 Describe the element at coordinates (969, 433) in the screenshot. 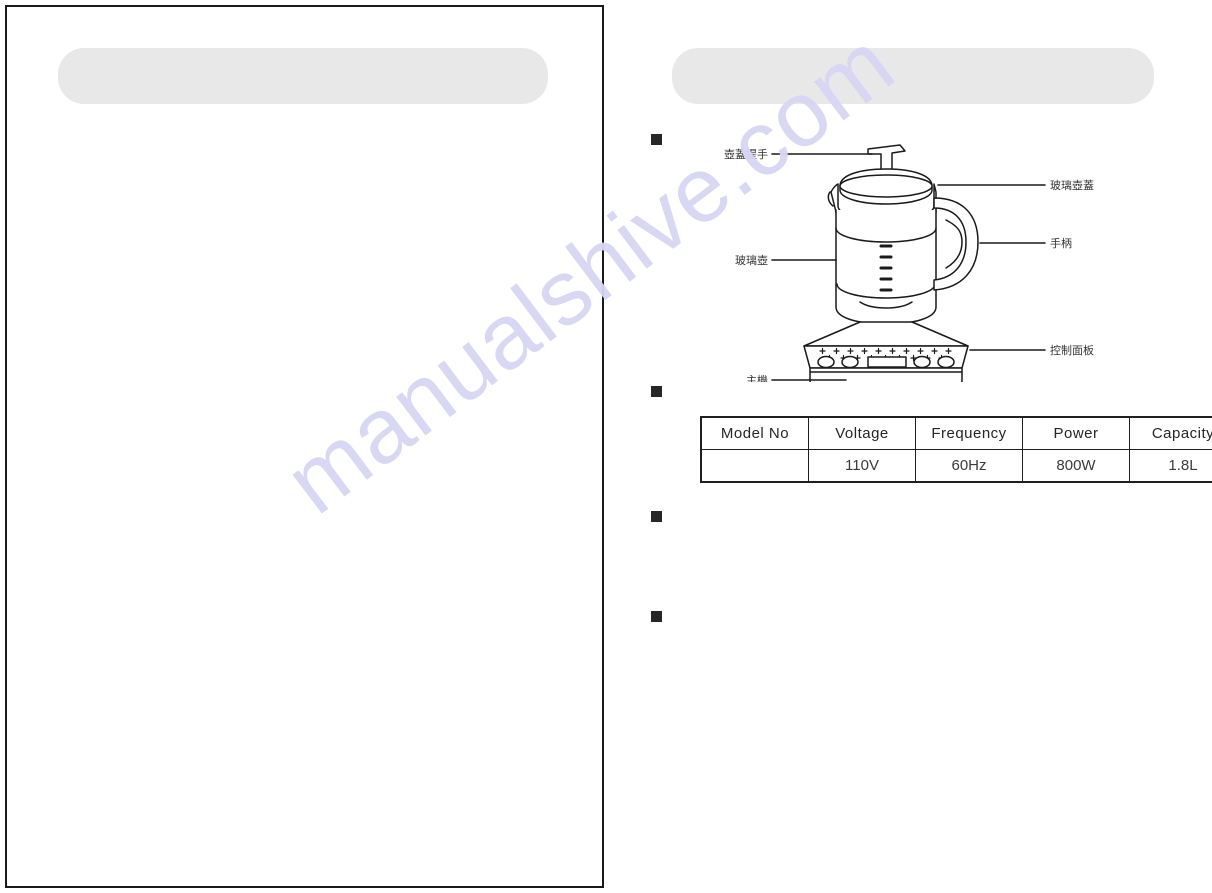

I see `spec-table-header-frequency: Frequency` at that location.